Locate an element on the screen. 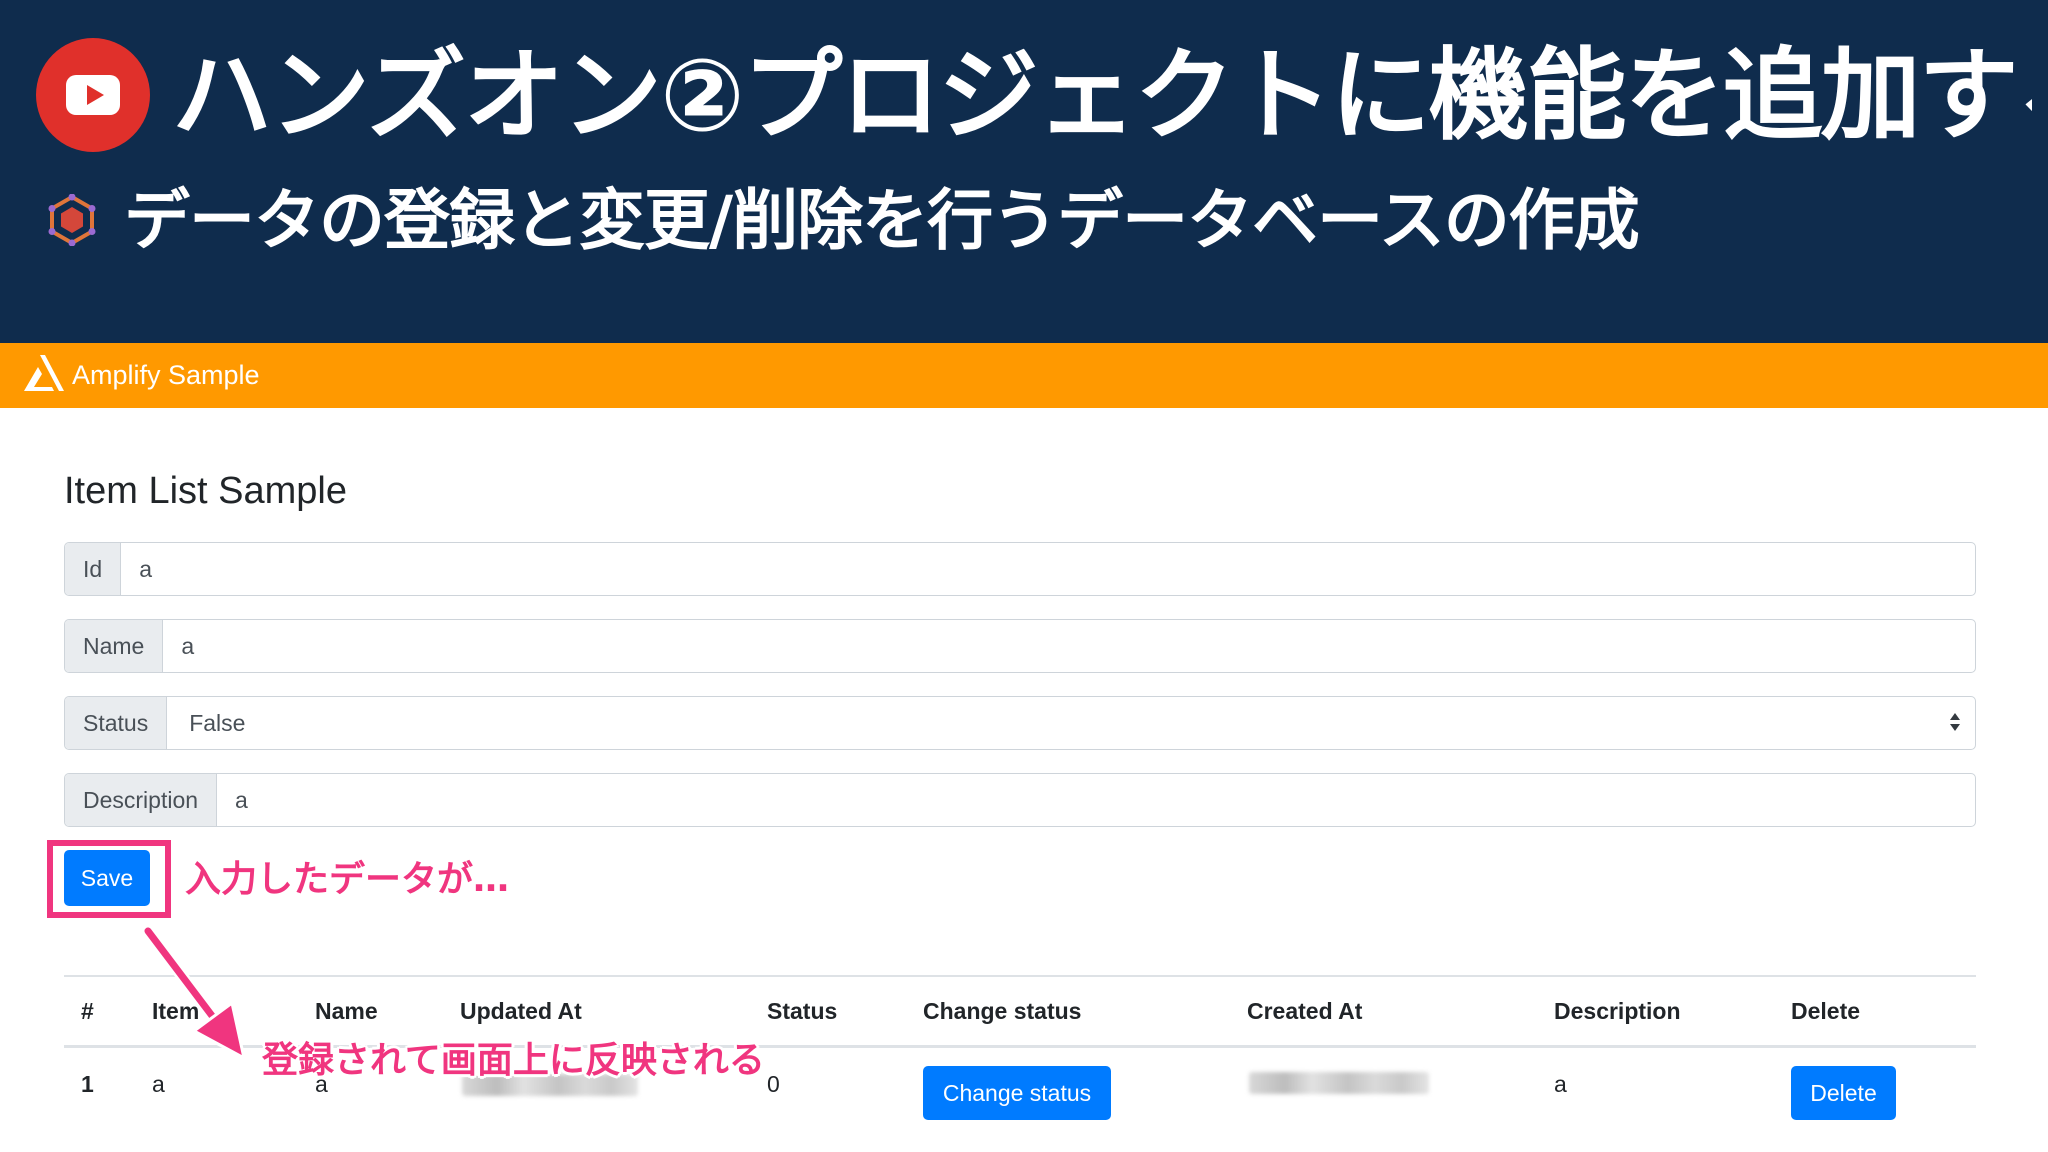 This screenshot has width=2048, height=1152. name-input-group: Name a is located at coordinates (1020, 646).